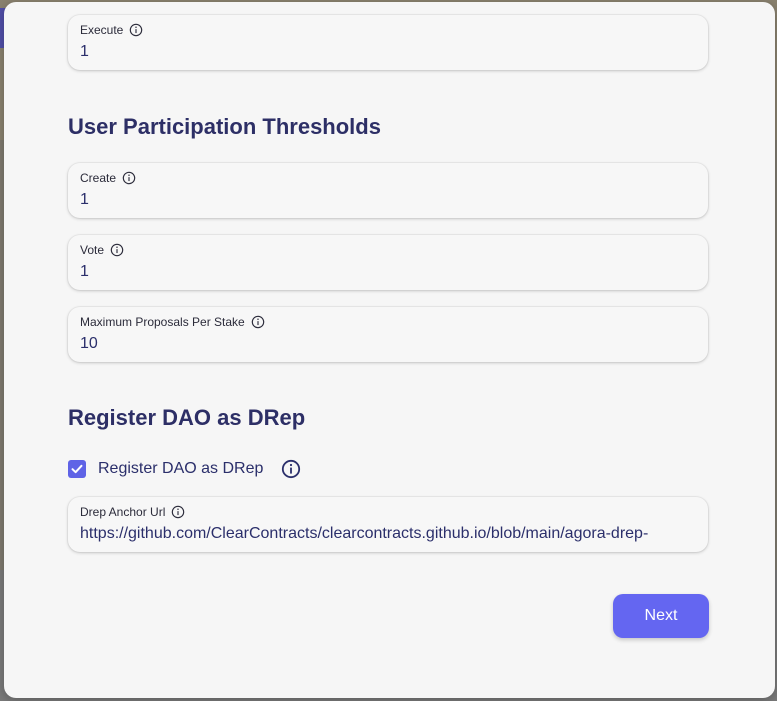 The image size is (777, 701). Describe the element at coordinates (187, 417) in the screenshot. I see `drep-title: Register DAO as DRep` at that location.